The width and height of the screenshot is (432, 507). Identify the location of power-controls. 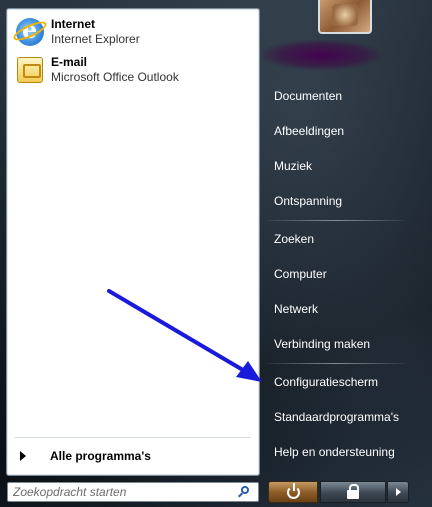
(338, 492).